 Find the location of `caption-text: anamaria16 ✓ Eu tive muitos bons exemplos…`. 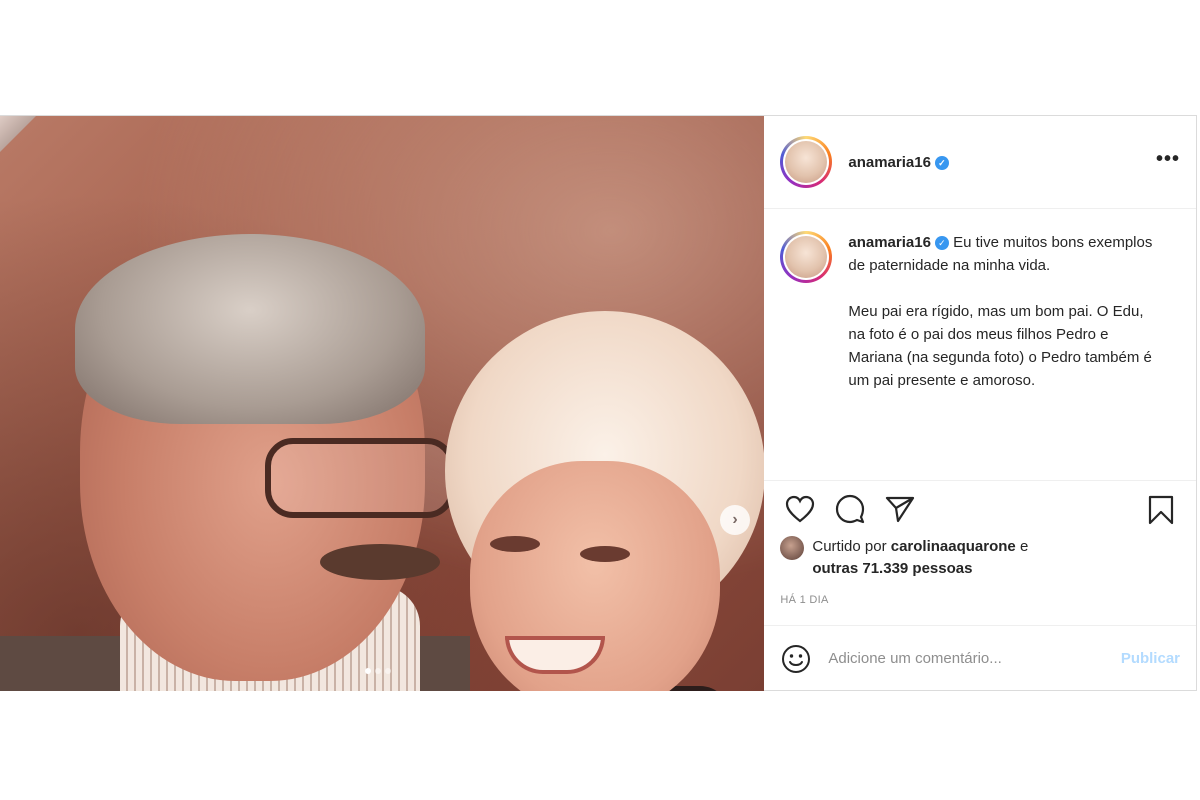

caption-text: anamaria16 ✓ Eu tive muitos bons exemplos… is located at coordinates (1003, 311).